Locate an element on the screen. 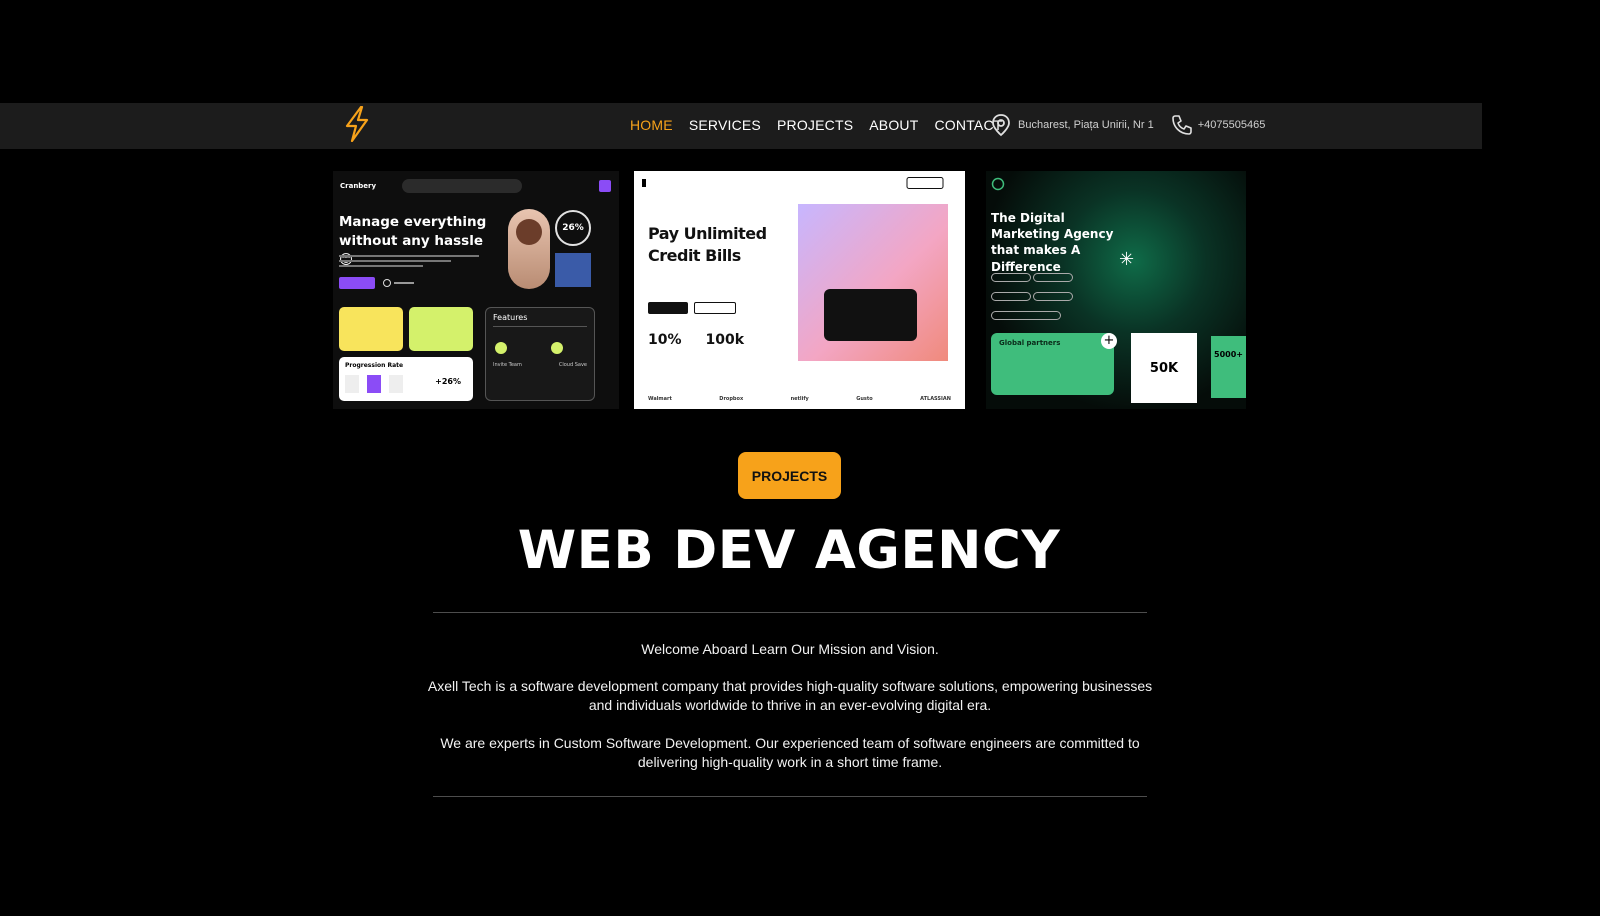 This screenshot has width=1600, height=916. thumb-card-yellow is located at coordinates (371, 329).